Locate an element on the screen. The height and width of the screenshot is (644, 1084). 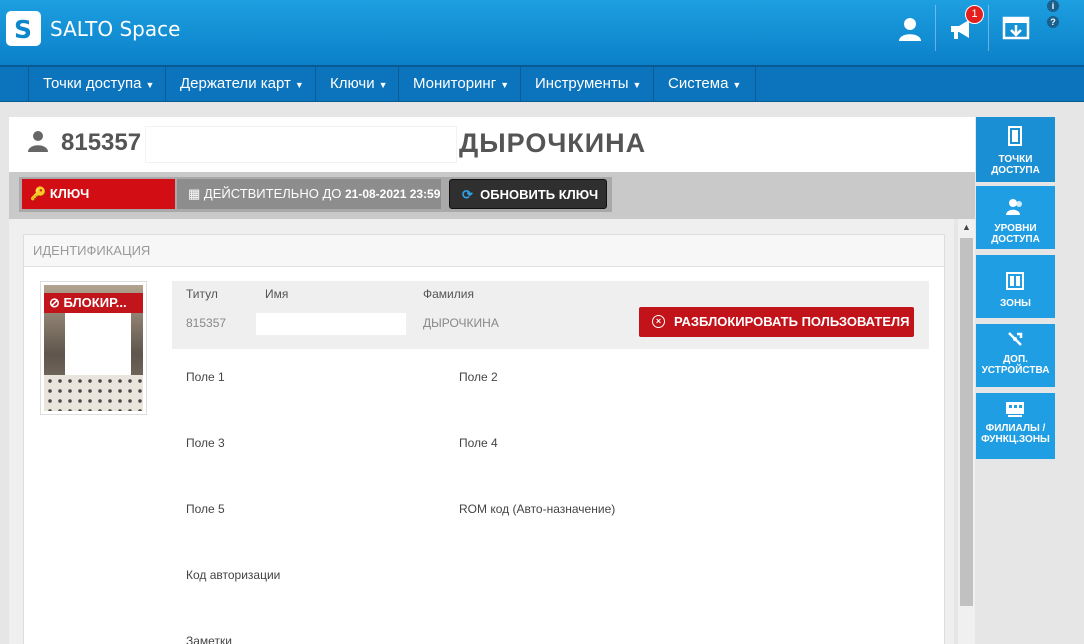
branches-icon is located at coordinates (1015, 409).